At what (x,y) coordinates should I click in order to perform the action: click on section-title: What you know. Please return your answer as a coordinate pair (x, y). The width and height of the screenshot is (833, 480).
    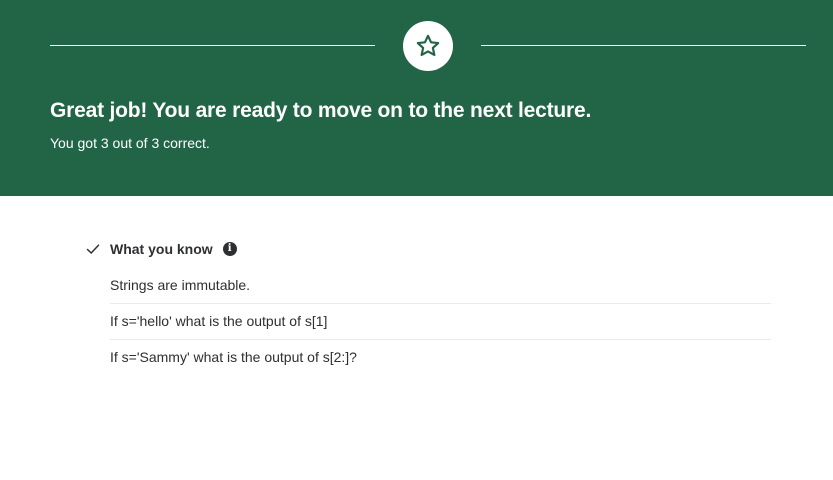
    Looking at the image, I should click on (161, 249).